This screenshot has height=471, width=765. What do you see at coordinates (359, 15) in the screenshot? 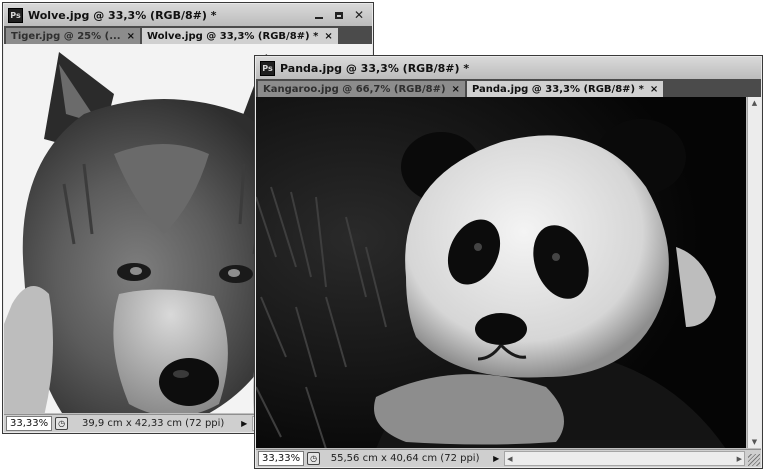
I see `close-button: ✕` at bounding box center [359, 15].